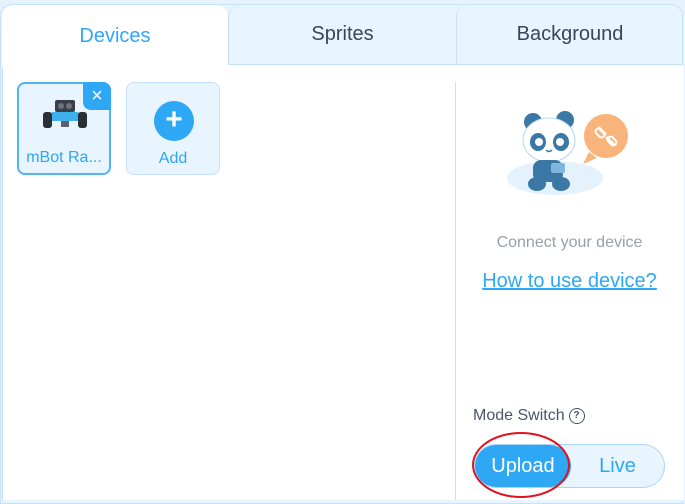 The width and height of the screenshot is (685, 504). I want to click on tab-sprites: Sprites, so click(342, 35).